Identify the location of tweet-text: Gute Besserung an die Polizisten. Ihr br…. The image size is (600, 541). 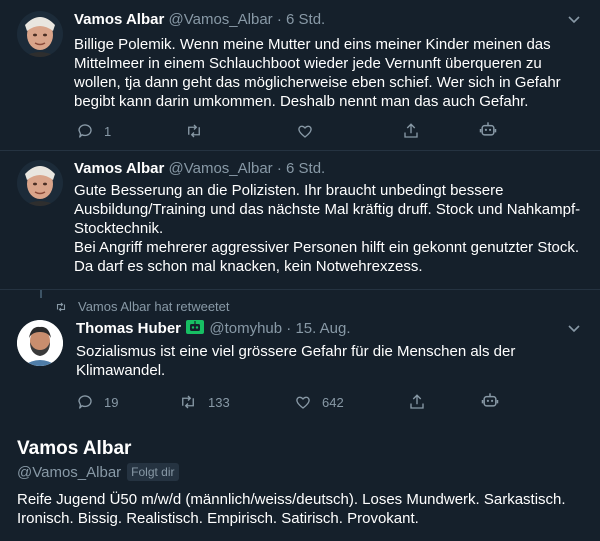
(327, 228).